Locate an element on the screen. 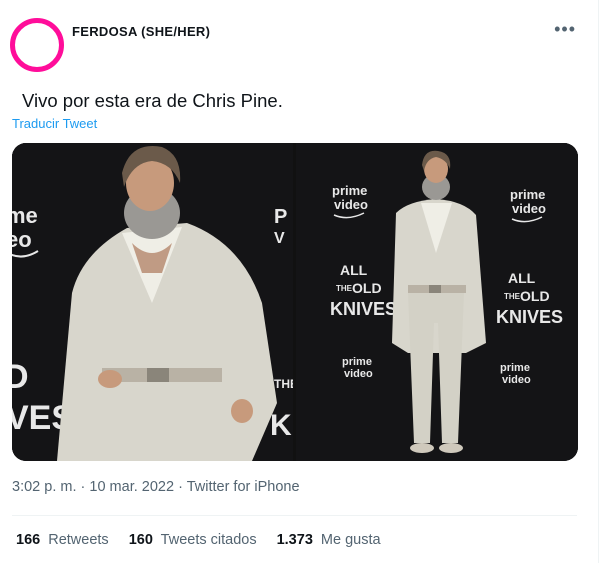 The image size is (599, 563). translate-tweet-link: Traducir Tweet is located at coordinates (54, 123).